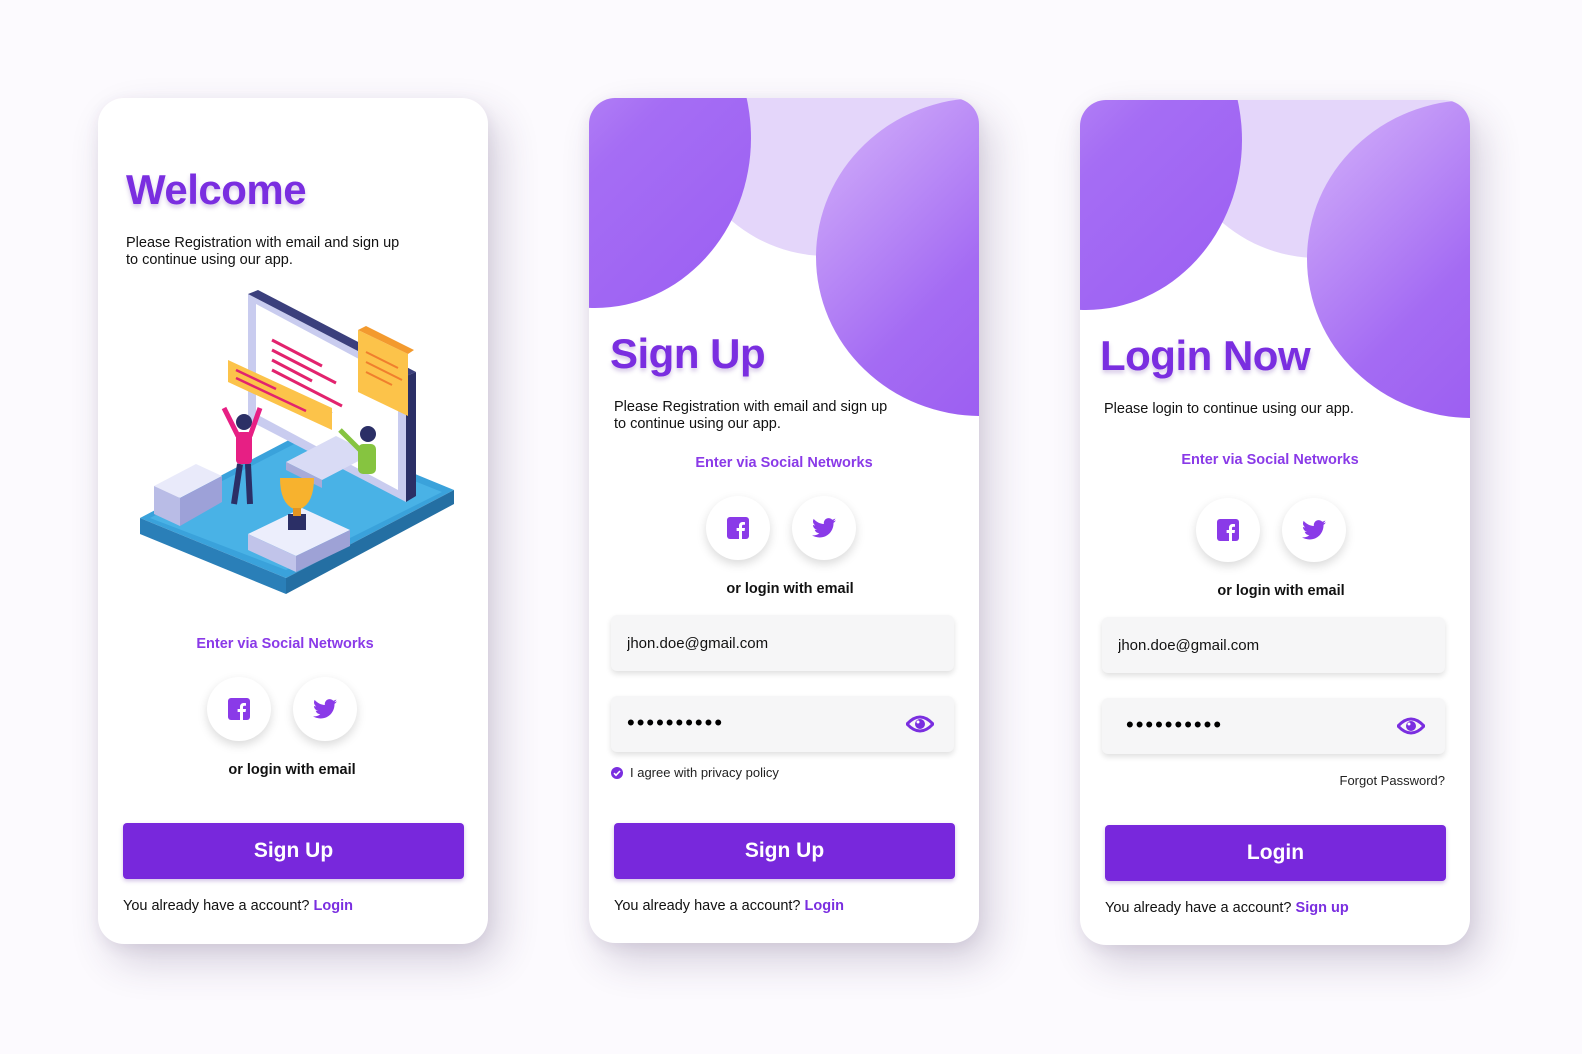  Describe the element at coordinates (704, 772) in the screenshot. I see `agree-label: I agree with privacy policy` at that location.